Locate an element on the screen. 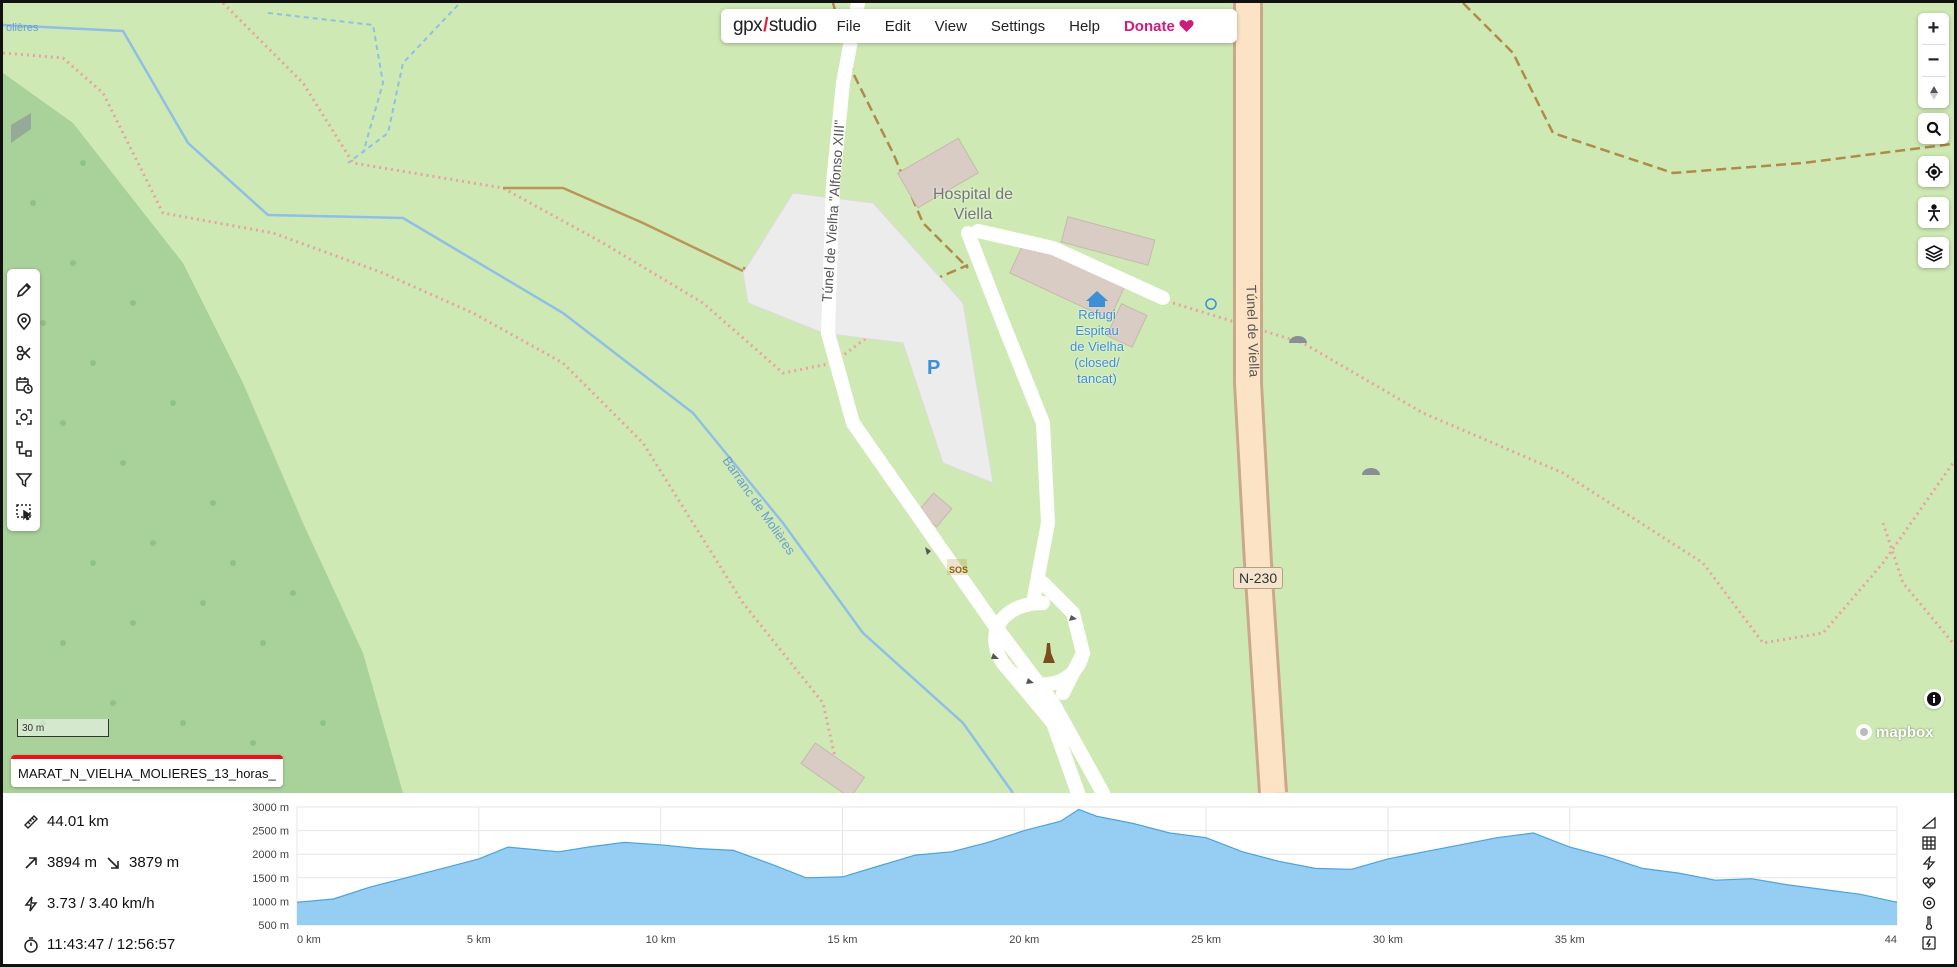  crosshair-icon is located at coordinates (1933, 171).